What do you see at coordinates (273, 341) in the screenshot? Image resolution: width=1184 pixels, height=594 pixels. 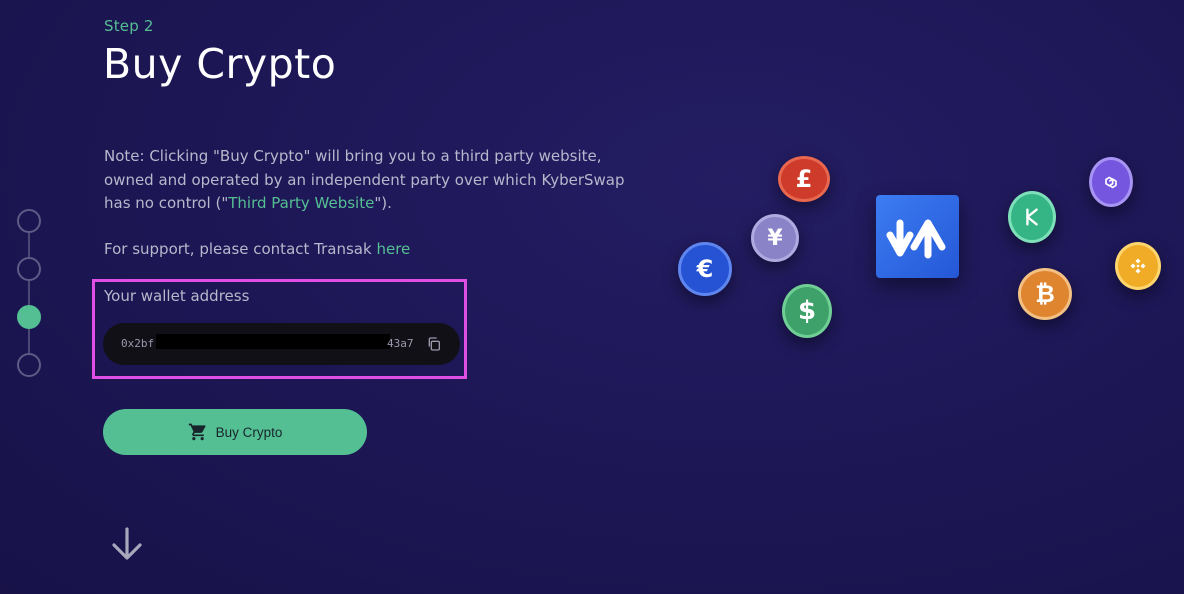 I see `wallet-address-redaction` at bounding box center [273, 341].